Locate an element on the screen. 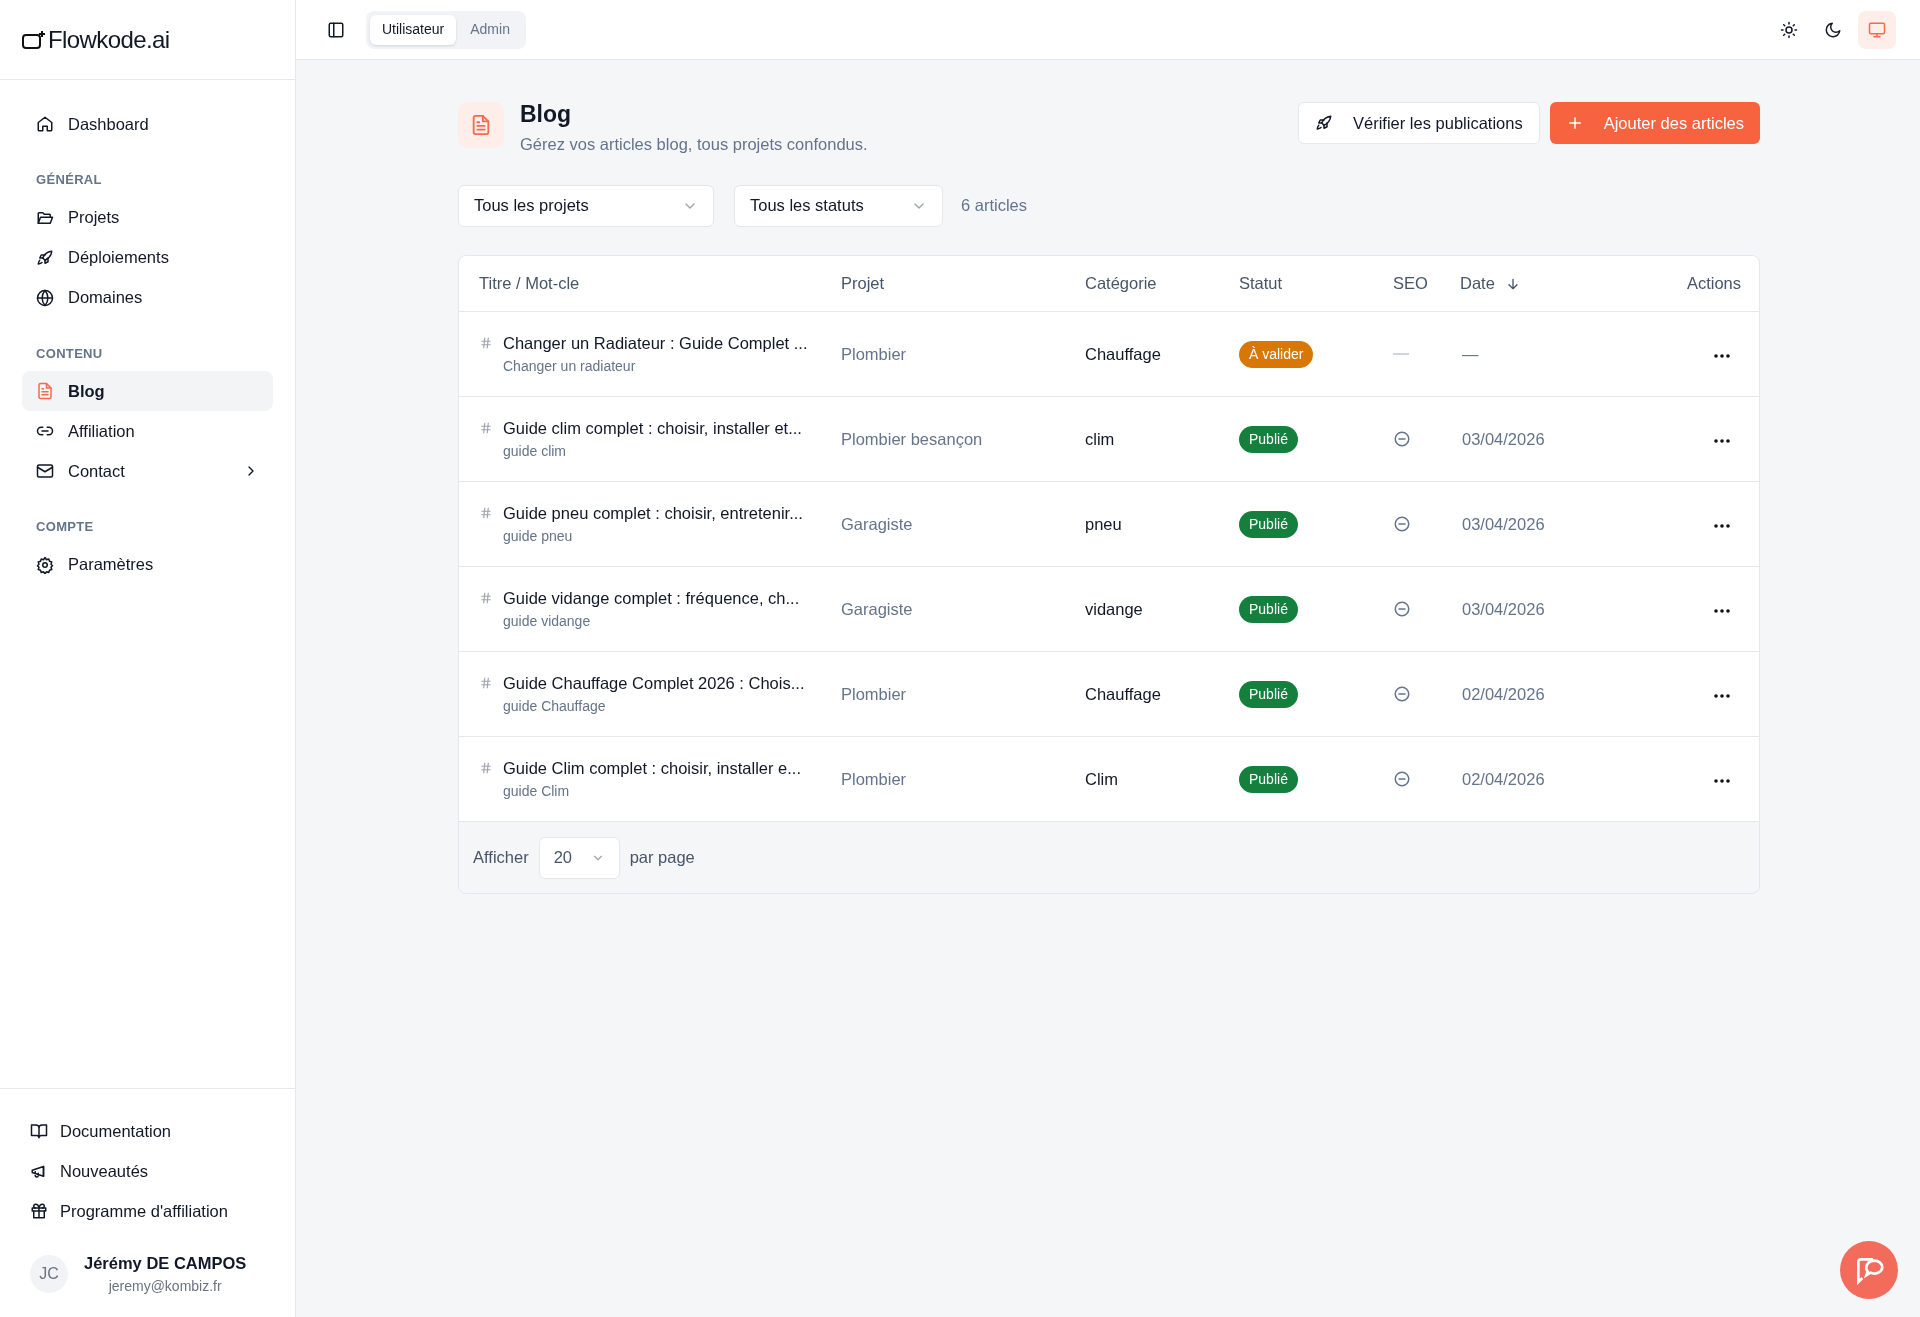  table-row: Guide Chauffage Complet 2026 : Chois... guide Chauffage Plombier Chauffage Publié 02/04/2026 is located at coordinates (1109, 694).